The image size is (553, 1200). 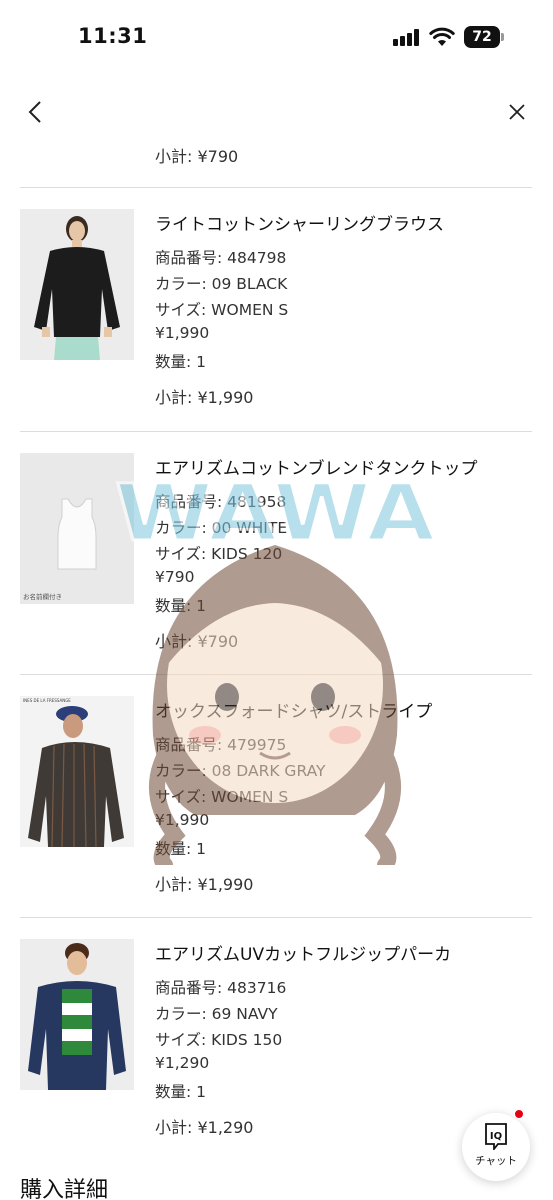 I want to click on chat-label: チャット, so click(x=496, y=1161).